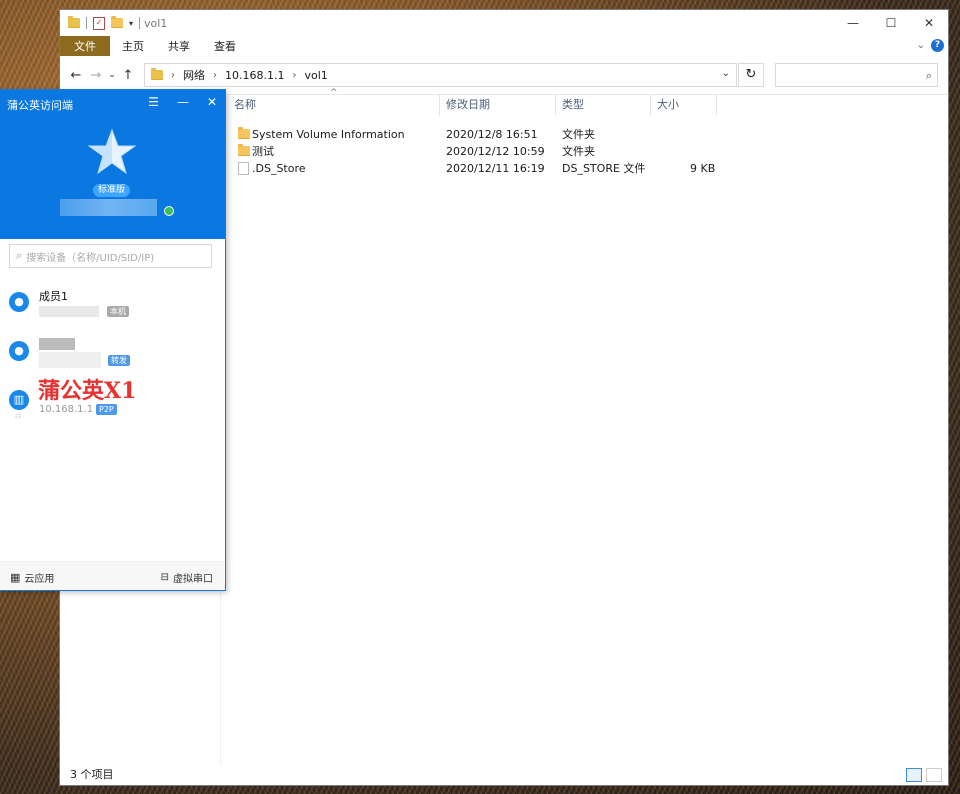 This screenshot has width=960, height=794. Describe the element at coordinates (492, 134) in the screenshot. I see `file-modified: 2020/12/8 16:51` at that location.